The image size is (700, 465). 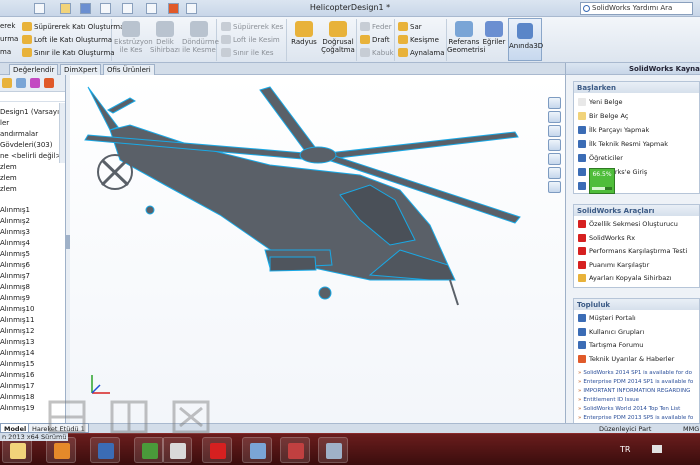 What do you see at coordinates (554, 187) in the screenshot?
I see `custom-properties-icon` at bounding box center [554, 187].